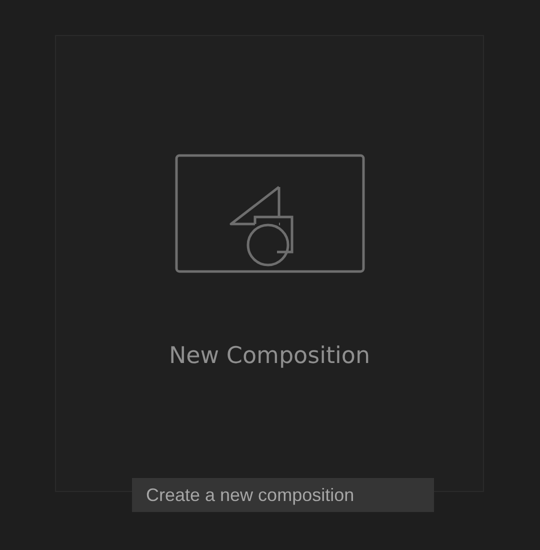  I want to click on tooltip: Create a new composition, so click(283, 495).